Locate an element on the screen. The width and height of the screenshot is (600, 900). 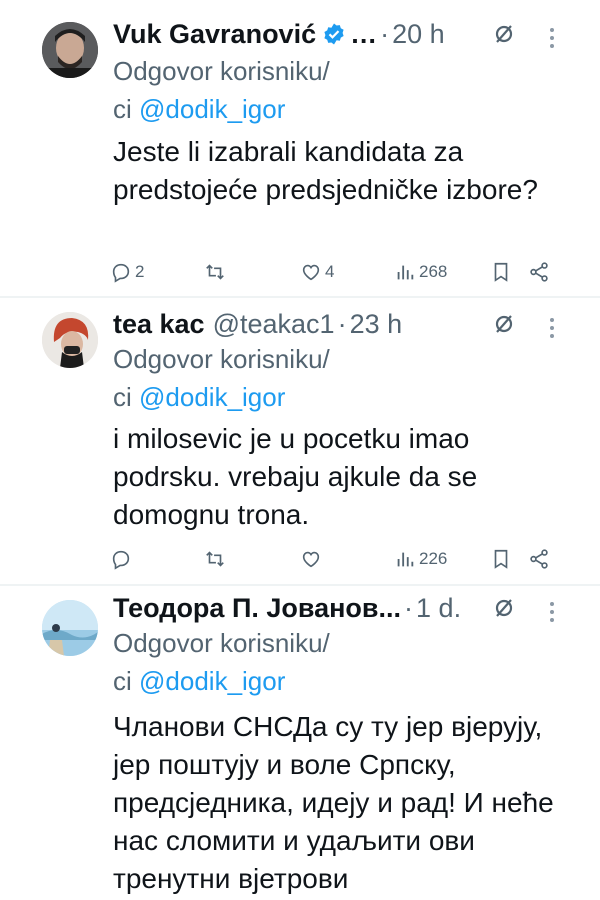
views-button: 226 is located at coordinates (420, 559).